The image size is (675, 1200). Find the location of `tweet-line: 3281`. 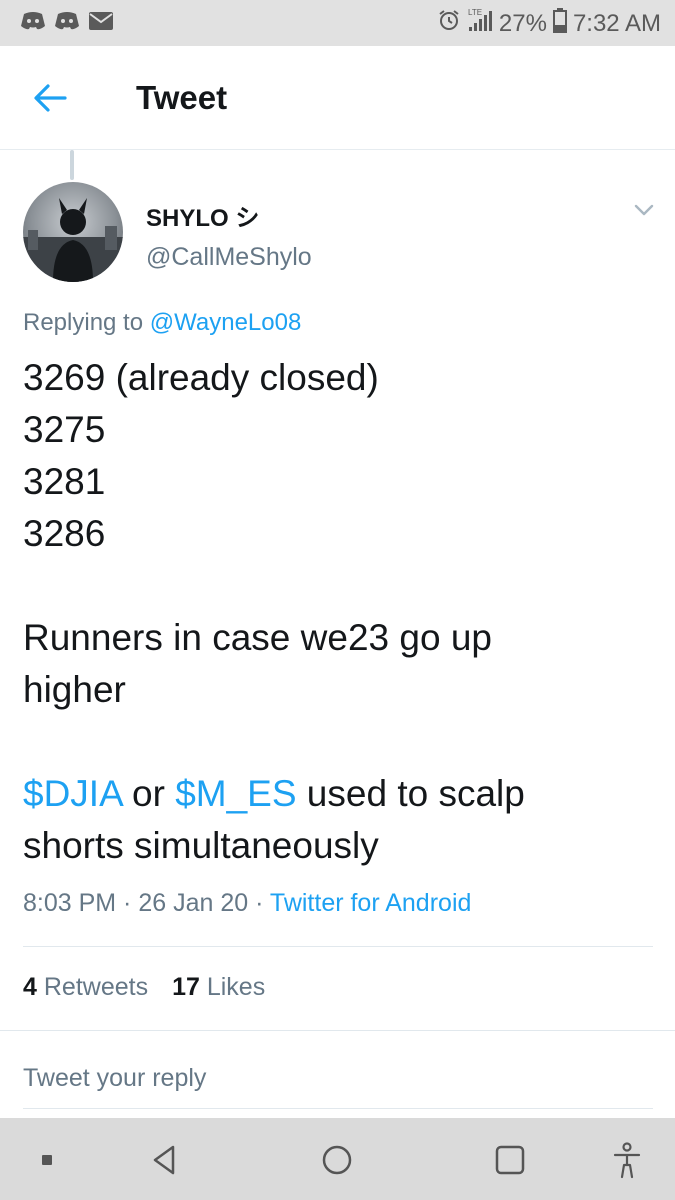

tweet-line: 3281 is located at coordinates (64, 481).